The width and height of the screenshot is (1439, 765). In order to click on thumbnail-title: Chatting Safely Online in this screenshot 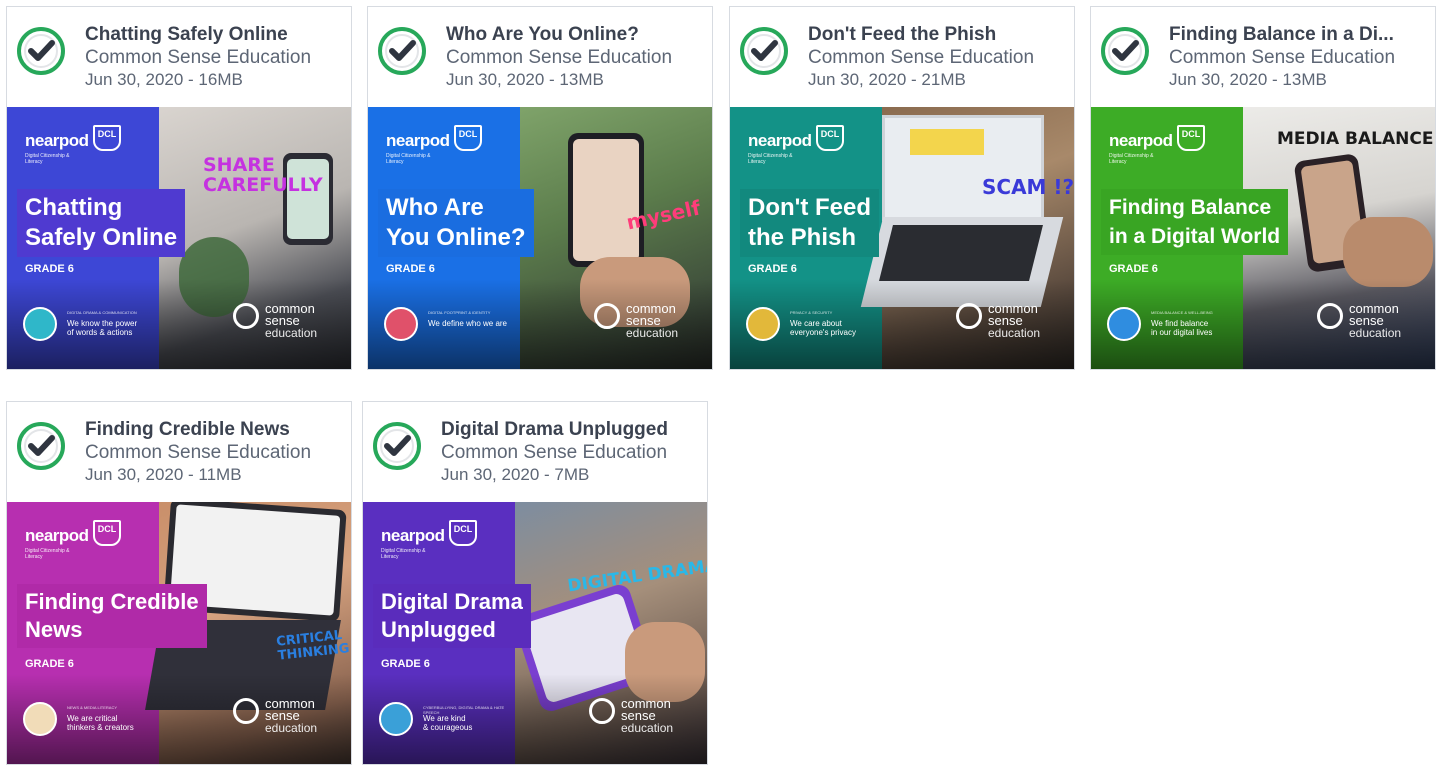, I will do `click(101, 223)`.